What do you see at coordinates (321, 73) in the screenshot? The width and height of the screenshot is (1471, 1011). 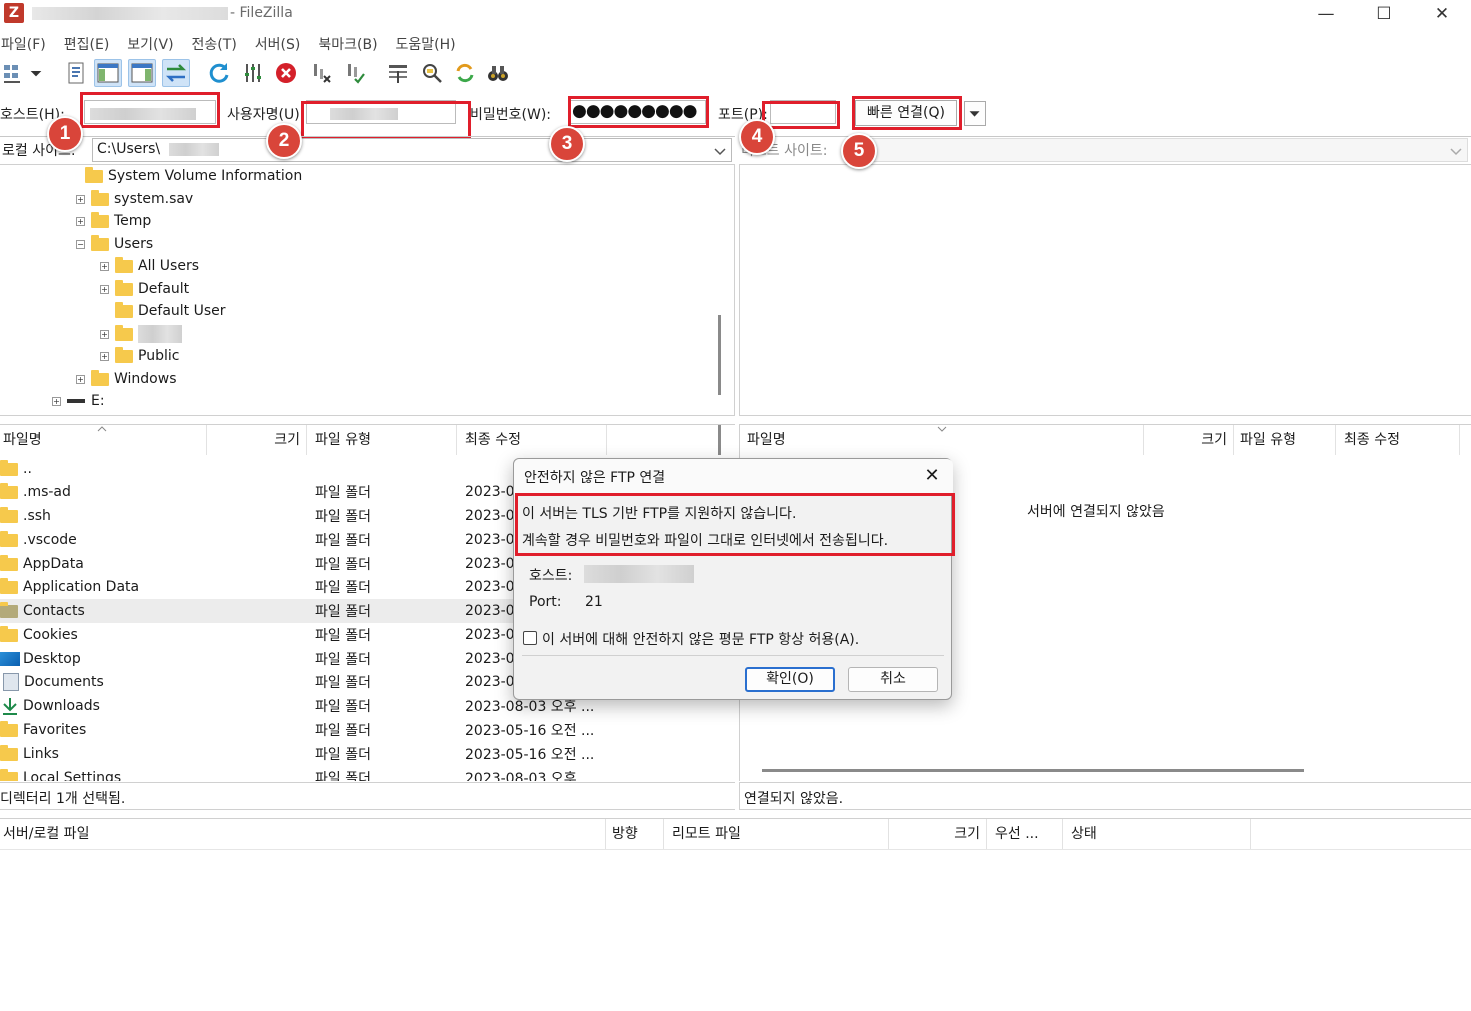 I see `disconnect-icon` at bounding box center [321, 73].